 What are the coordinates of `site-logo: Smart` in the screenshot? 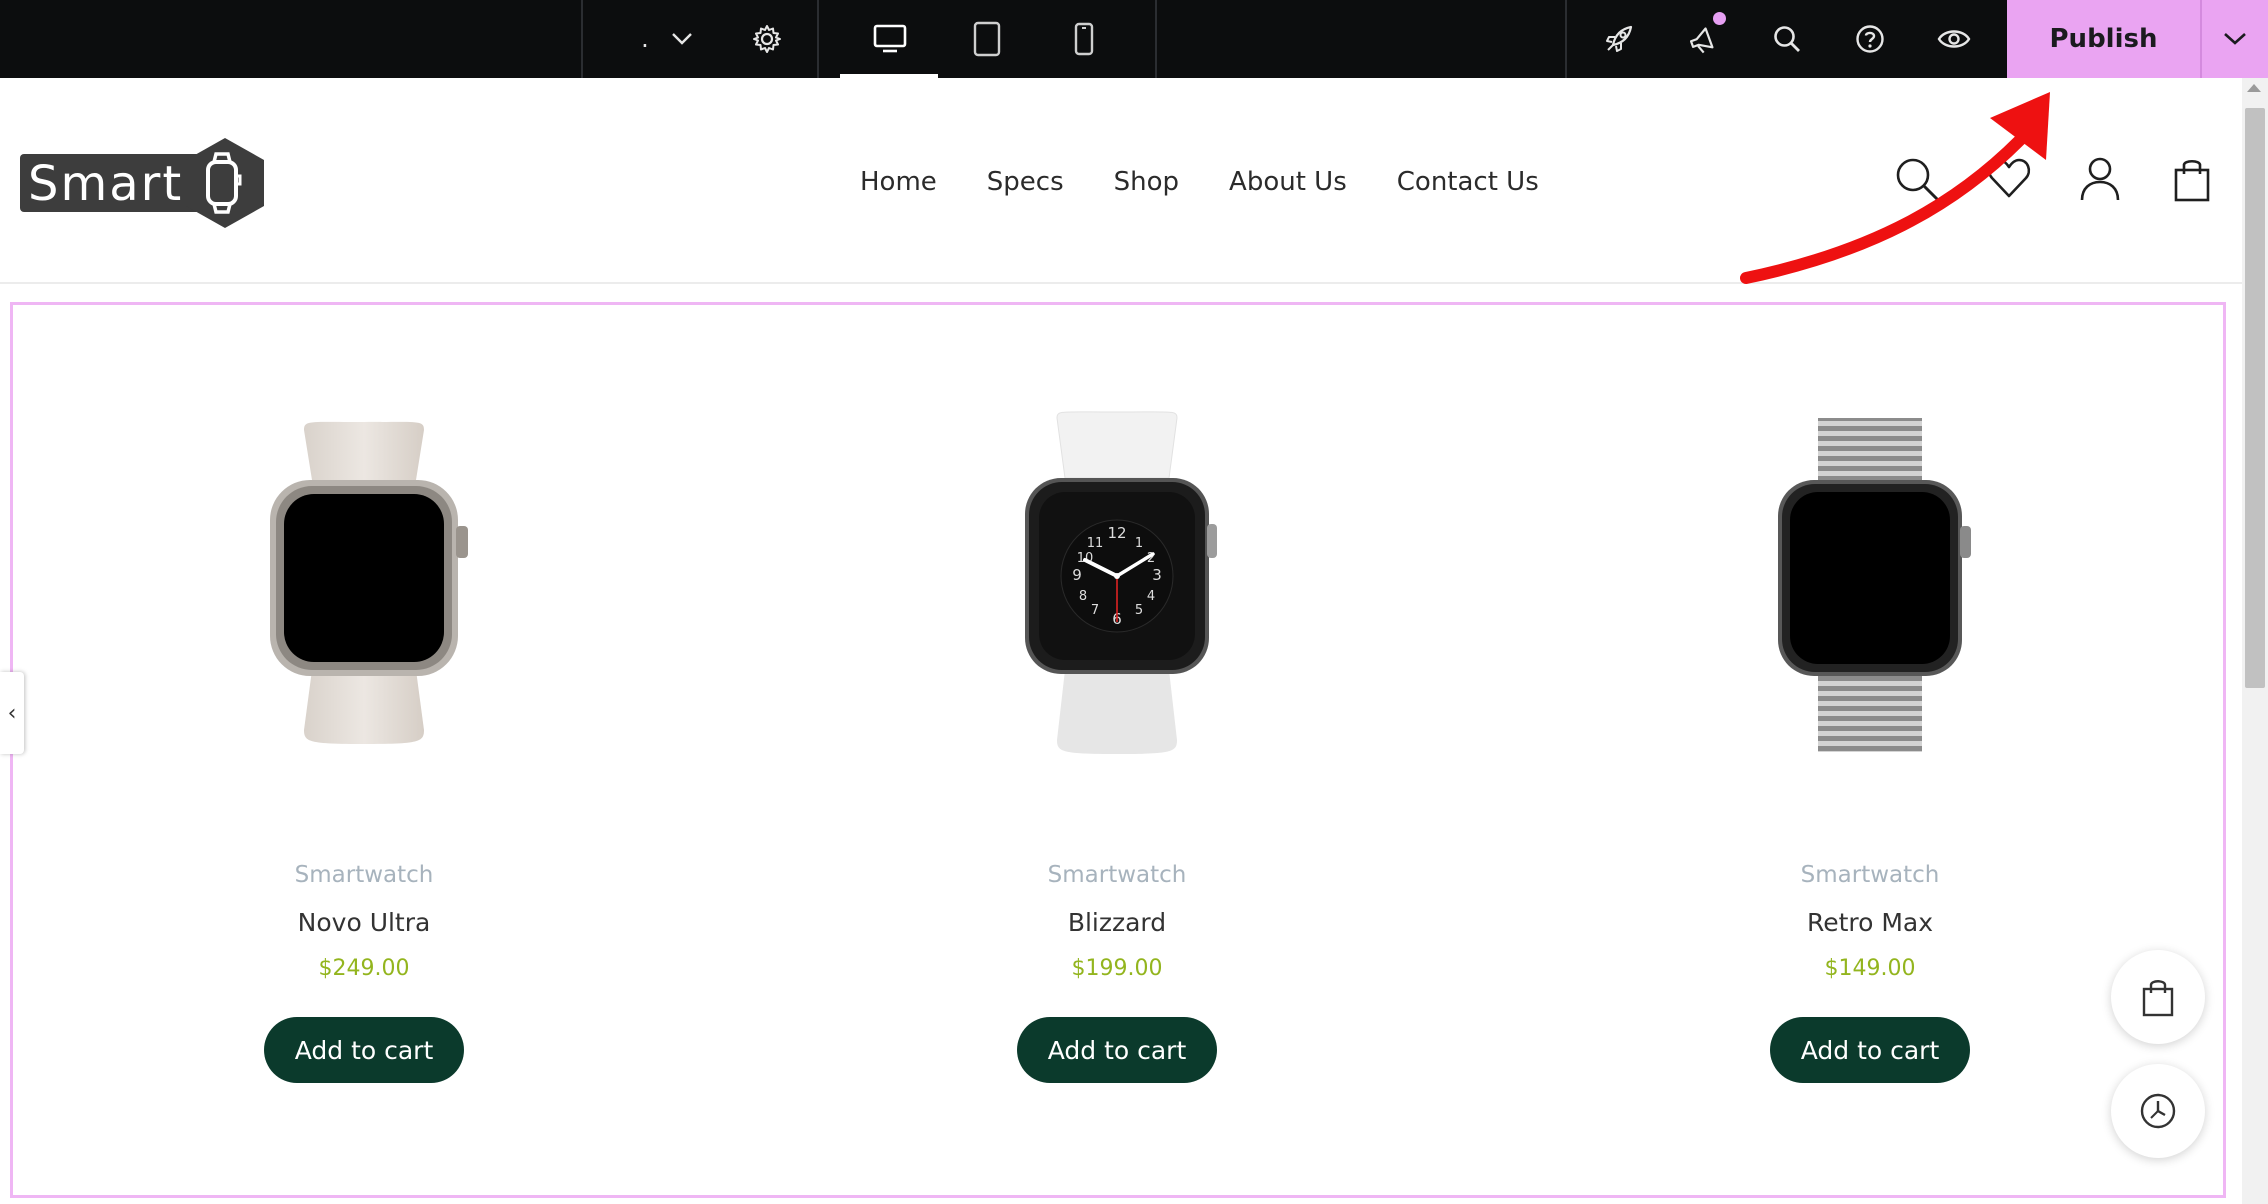 It's located at (142, 182).